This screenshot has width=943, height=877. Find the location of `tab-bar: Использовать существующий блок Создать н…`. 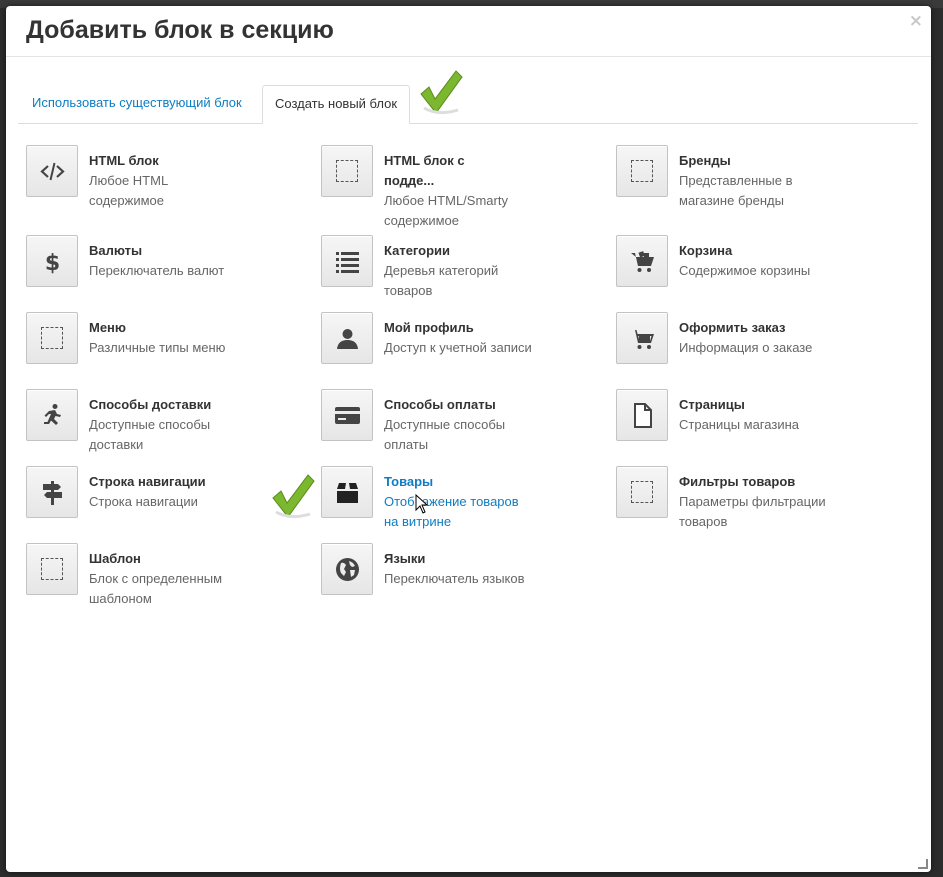

tab-bar: Использовать существующий блок Создать н… is located at coordinates (468, 104).